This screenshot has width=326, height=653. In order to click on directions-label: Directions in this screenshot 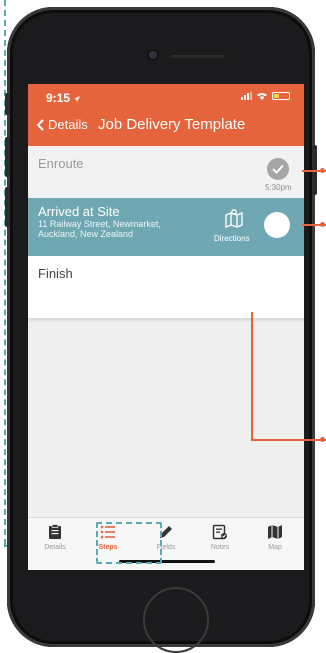, I will do `click(232, 238)`.